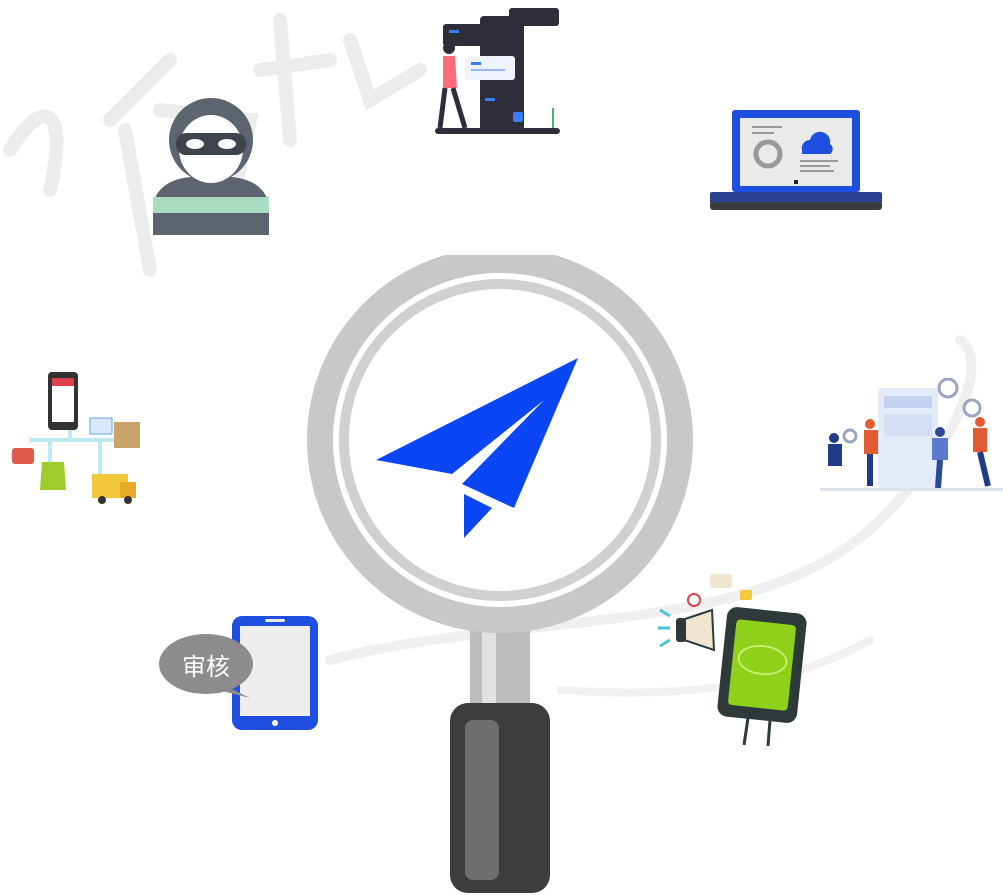 The image size is (1003, 895). I want to click on ecommerce-flow-illustration, so click(76, 438).